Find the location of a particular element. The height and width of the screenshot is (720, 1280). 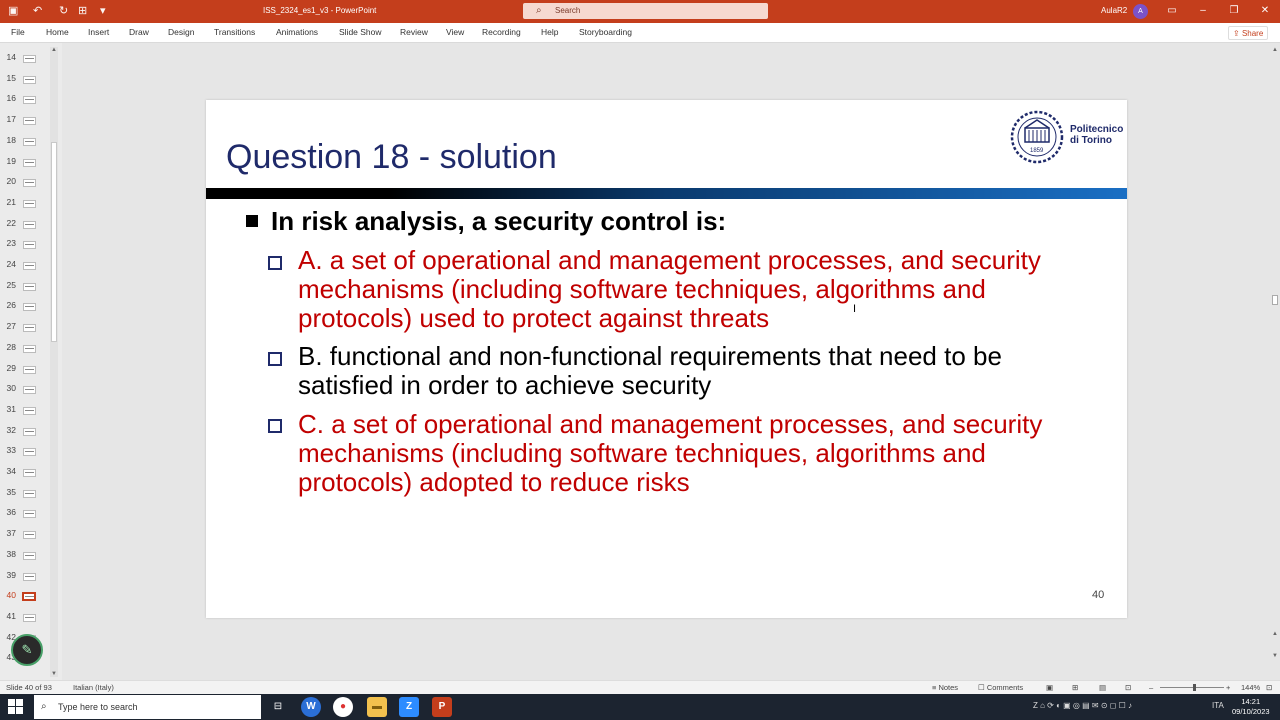

tab-view: View is located at coordinates (455, 32).